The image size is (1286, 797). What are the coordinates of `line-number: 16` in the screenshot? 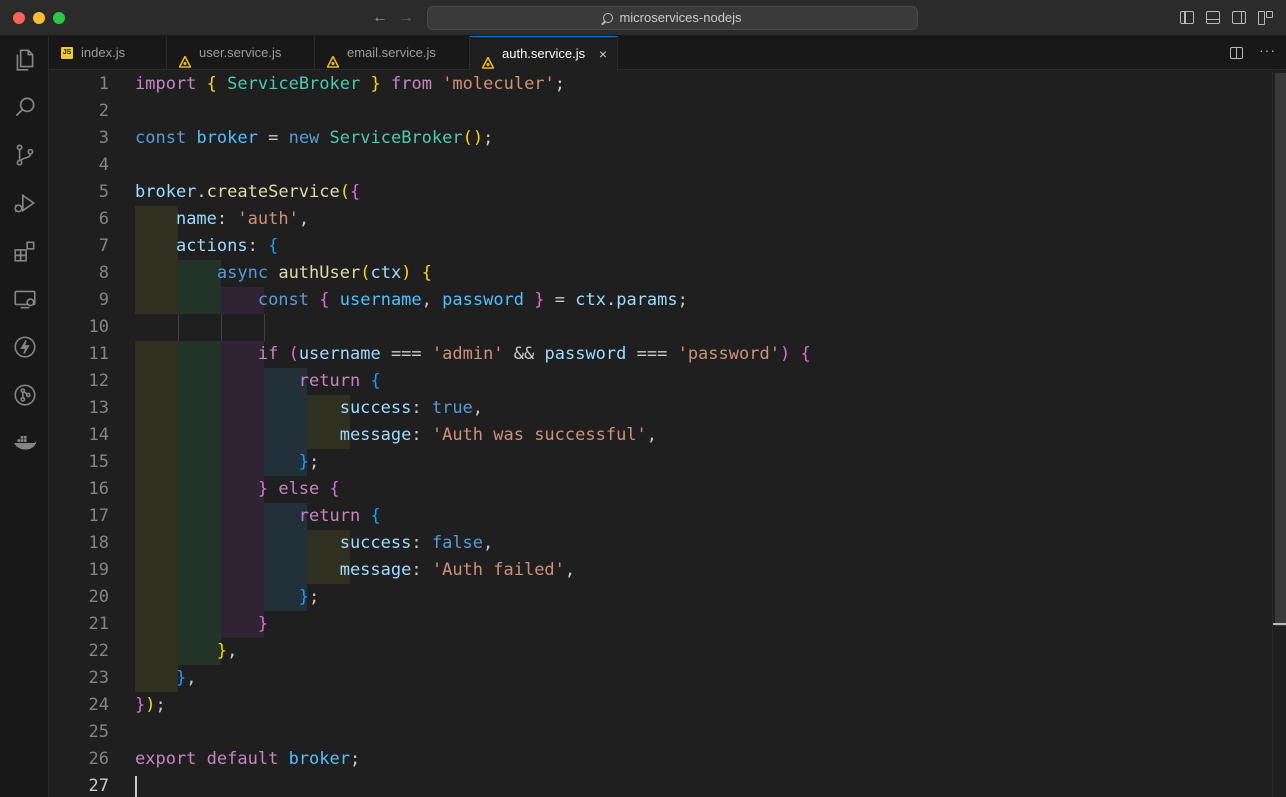 It's located at (98, 489).